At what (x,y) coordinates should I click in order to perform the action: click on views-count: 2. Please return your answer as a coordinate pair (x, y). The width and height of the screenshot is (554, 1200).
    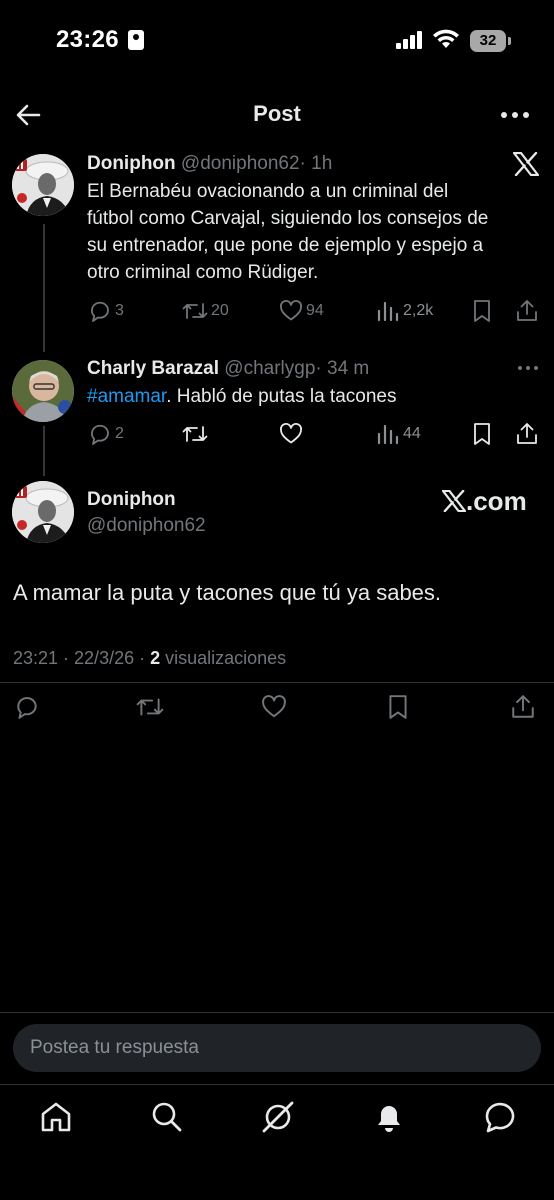
    Looking at the image, I should click on (155, 658).